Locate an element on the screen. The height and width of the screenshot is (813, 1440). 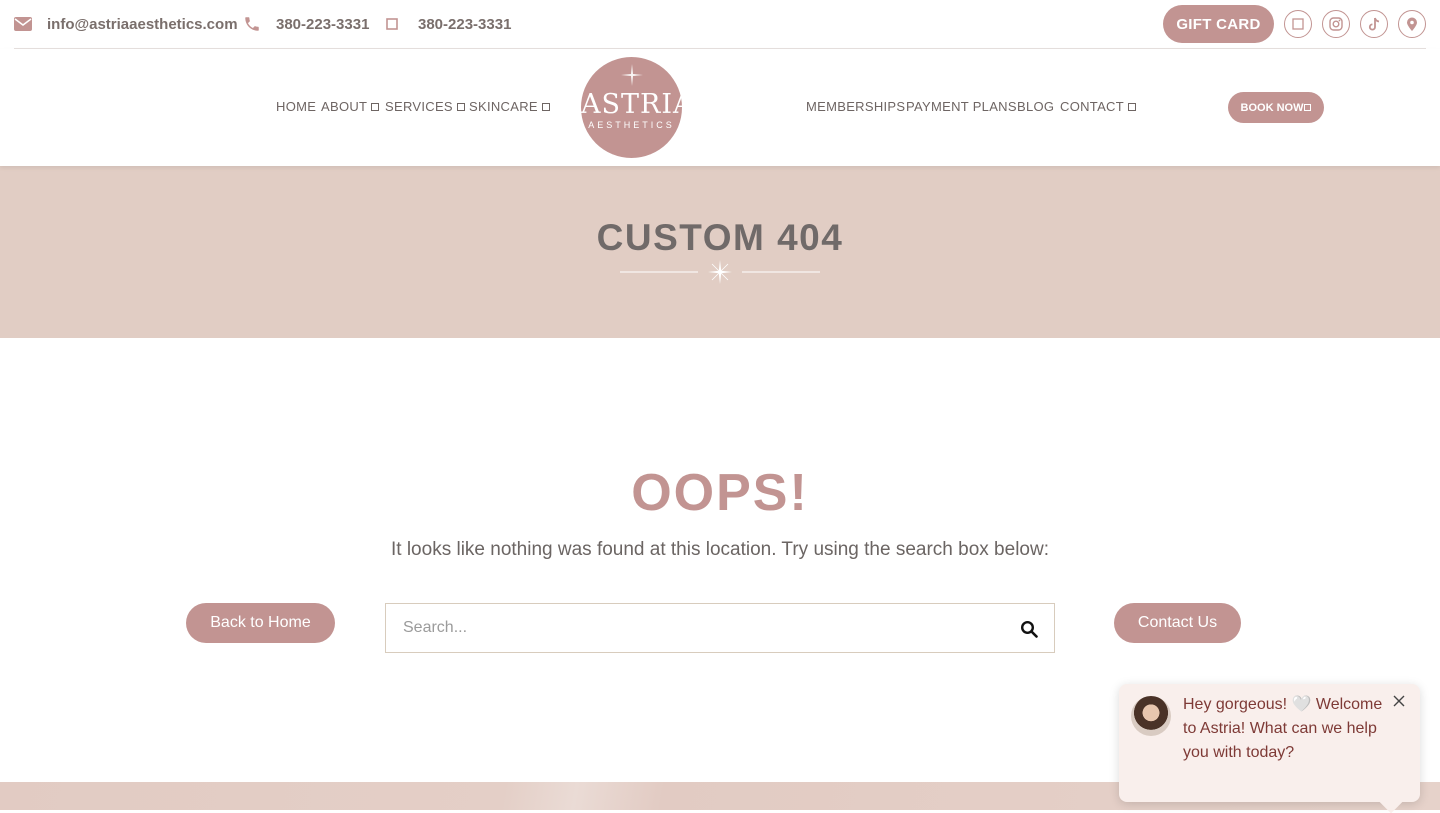
email-text: info@astriaaesthetics.com is located at coordinates (142, 24).